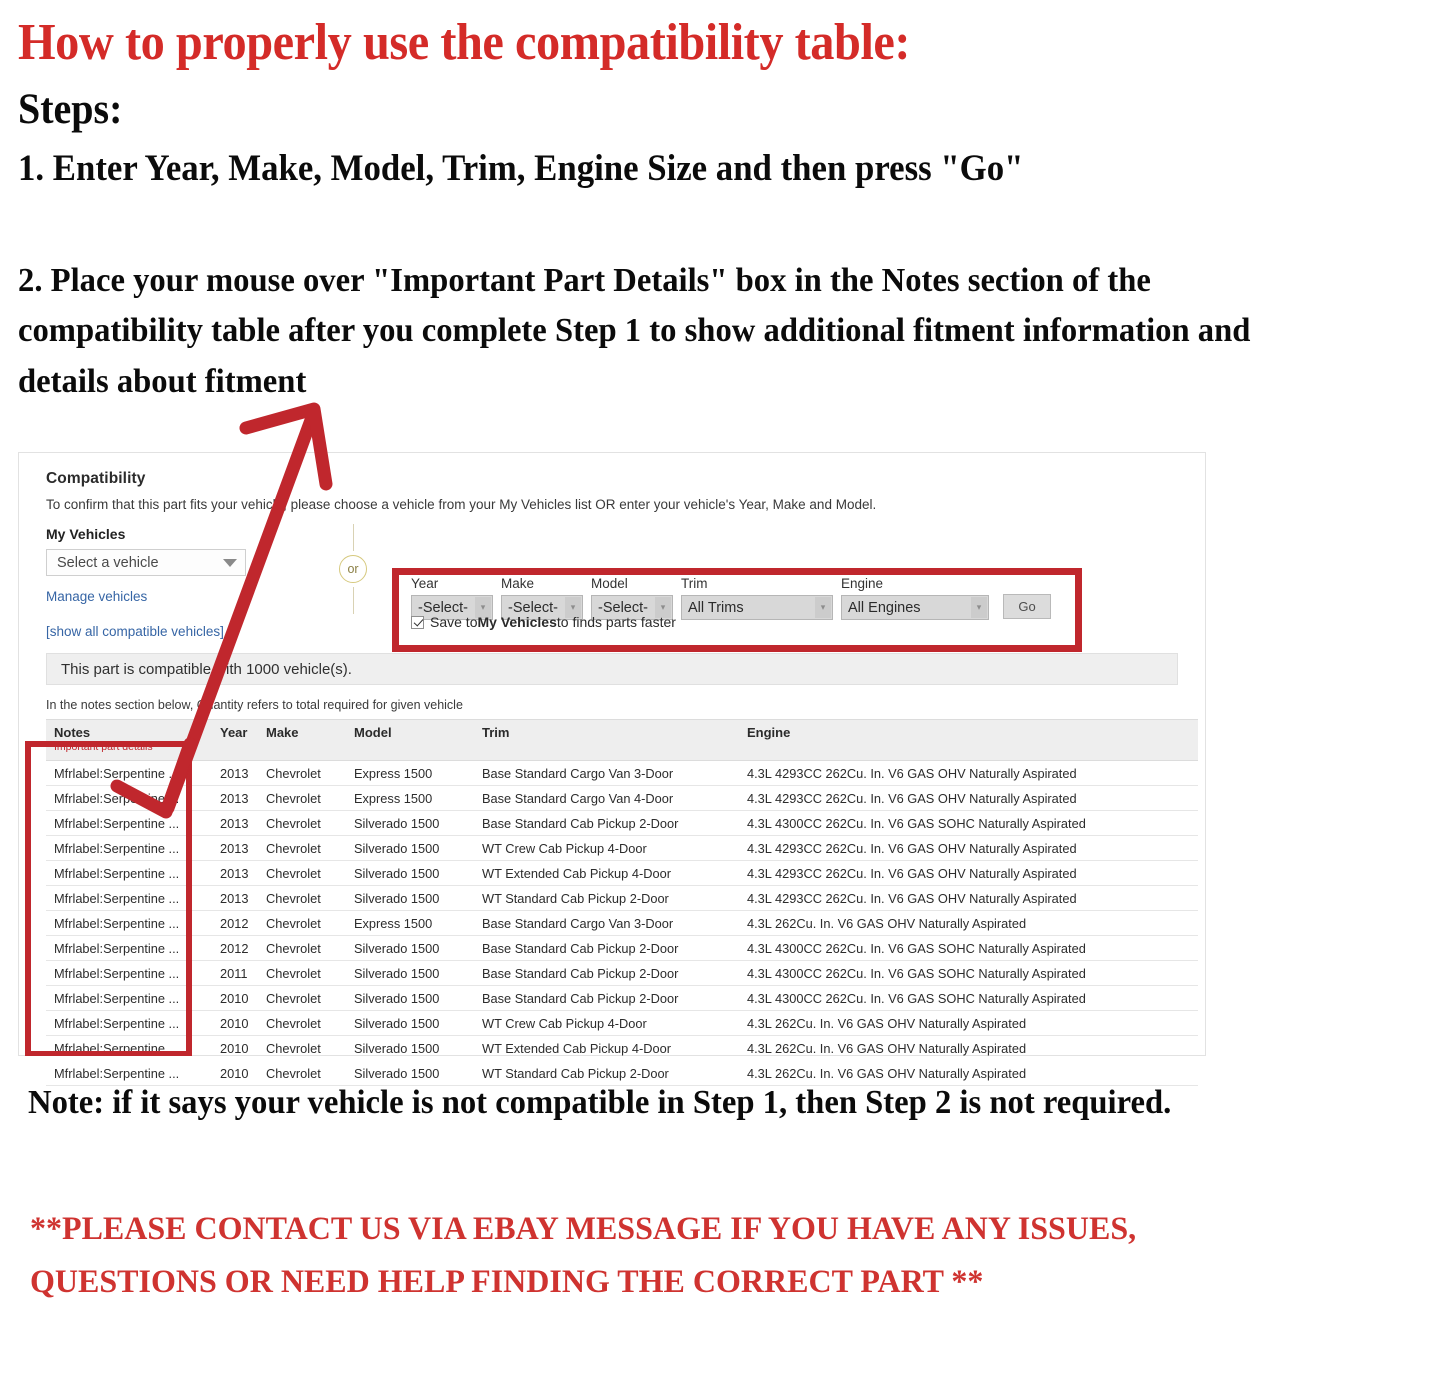 Image resolution: width=1445 pixels, height=1393 pixels. I want to click on save-to-my-vehicles-checkbox, so click(417, 622).